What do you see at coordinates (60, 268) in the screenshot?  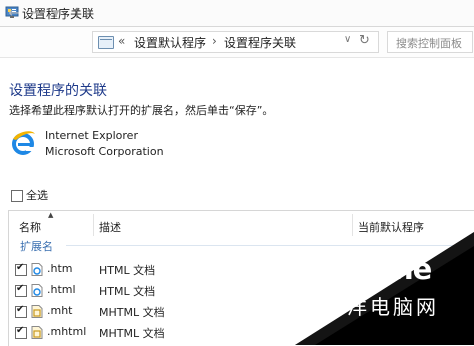 I see `row-extension: .htm` at bounding box center [60, 268].